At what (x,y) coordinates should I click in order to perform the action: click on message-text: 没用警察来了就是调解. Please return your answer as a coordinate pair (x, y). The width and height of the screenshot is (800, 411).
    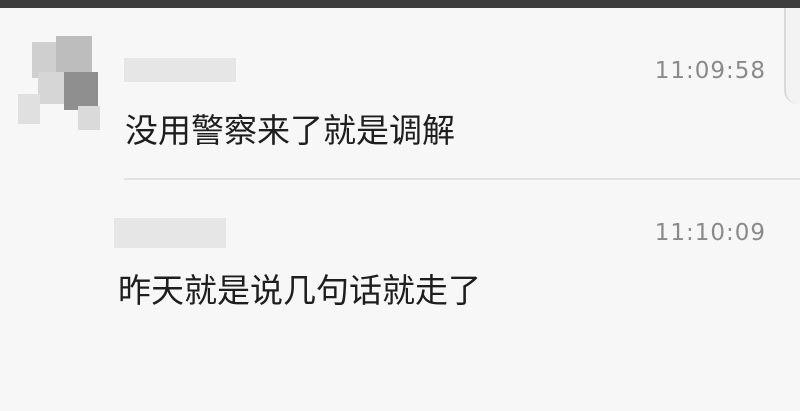
    Looking at the image, I should click on (290, 130).